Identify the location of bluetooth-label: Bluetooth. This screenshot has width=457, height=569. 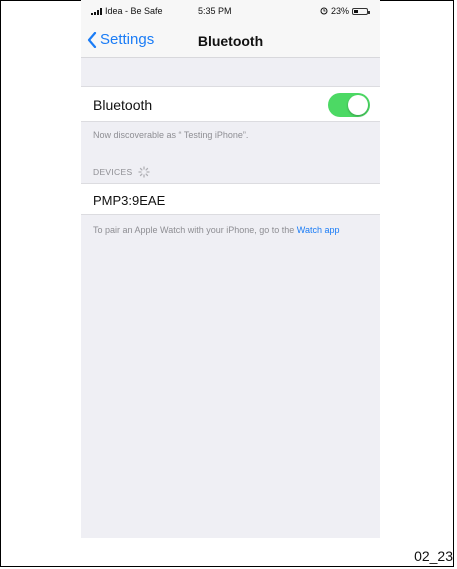
(123, 105).